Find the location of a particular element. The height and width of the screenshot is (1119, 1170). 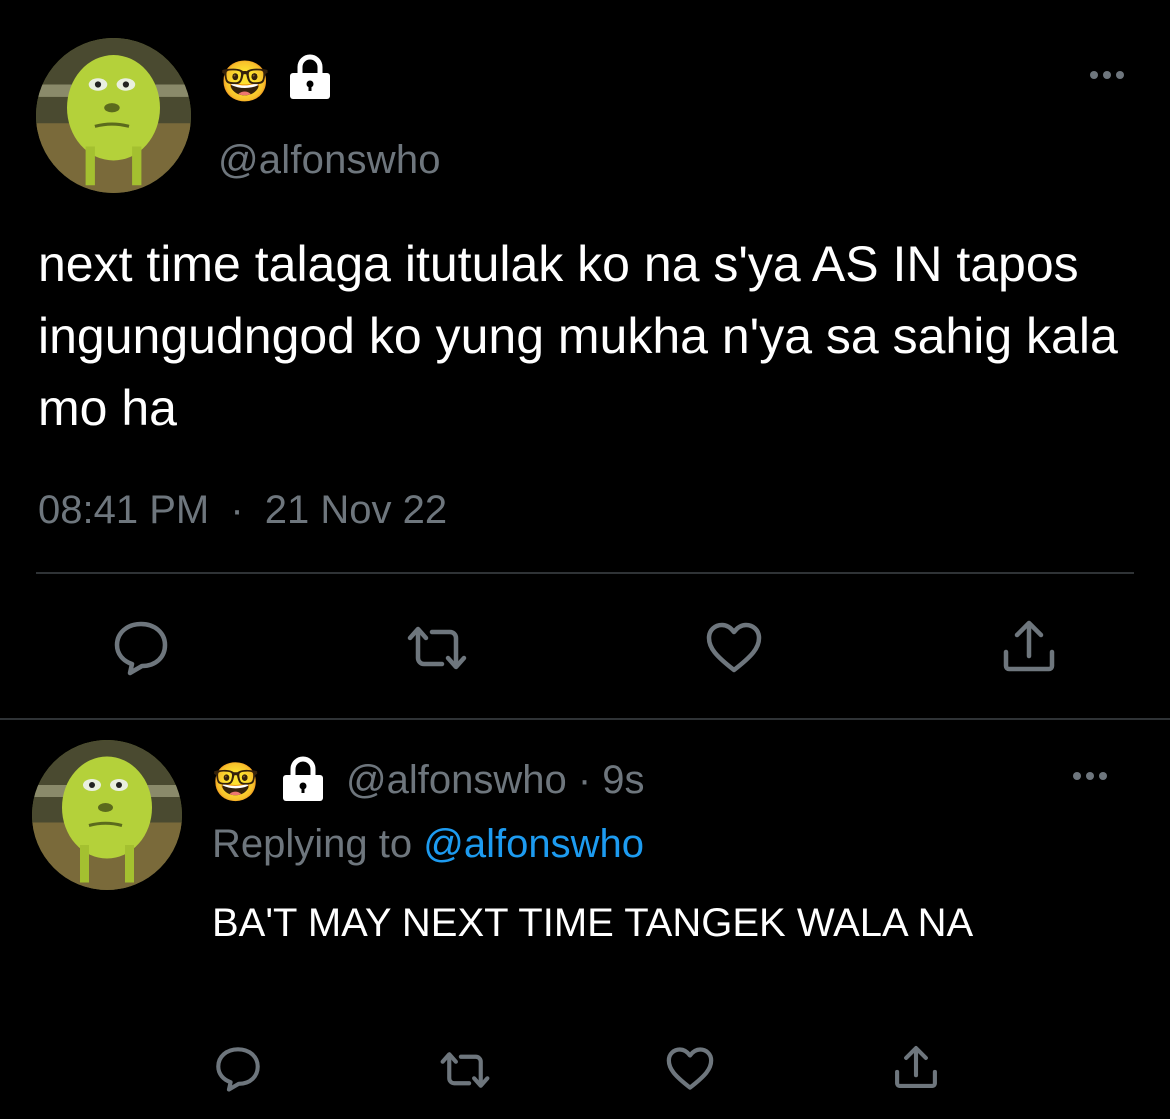

replying-to-line: Replying to @alfonswho is located at coordinates (428, 844).